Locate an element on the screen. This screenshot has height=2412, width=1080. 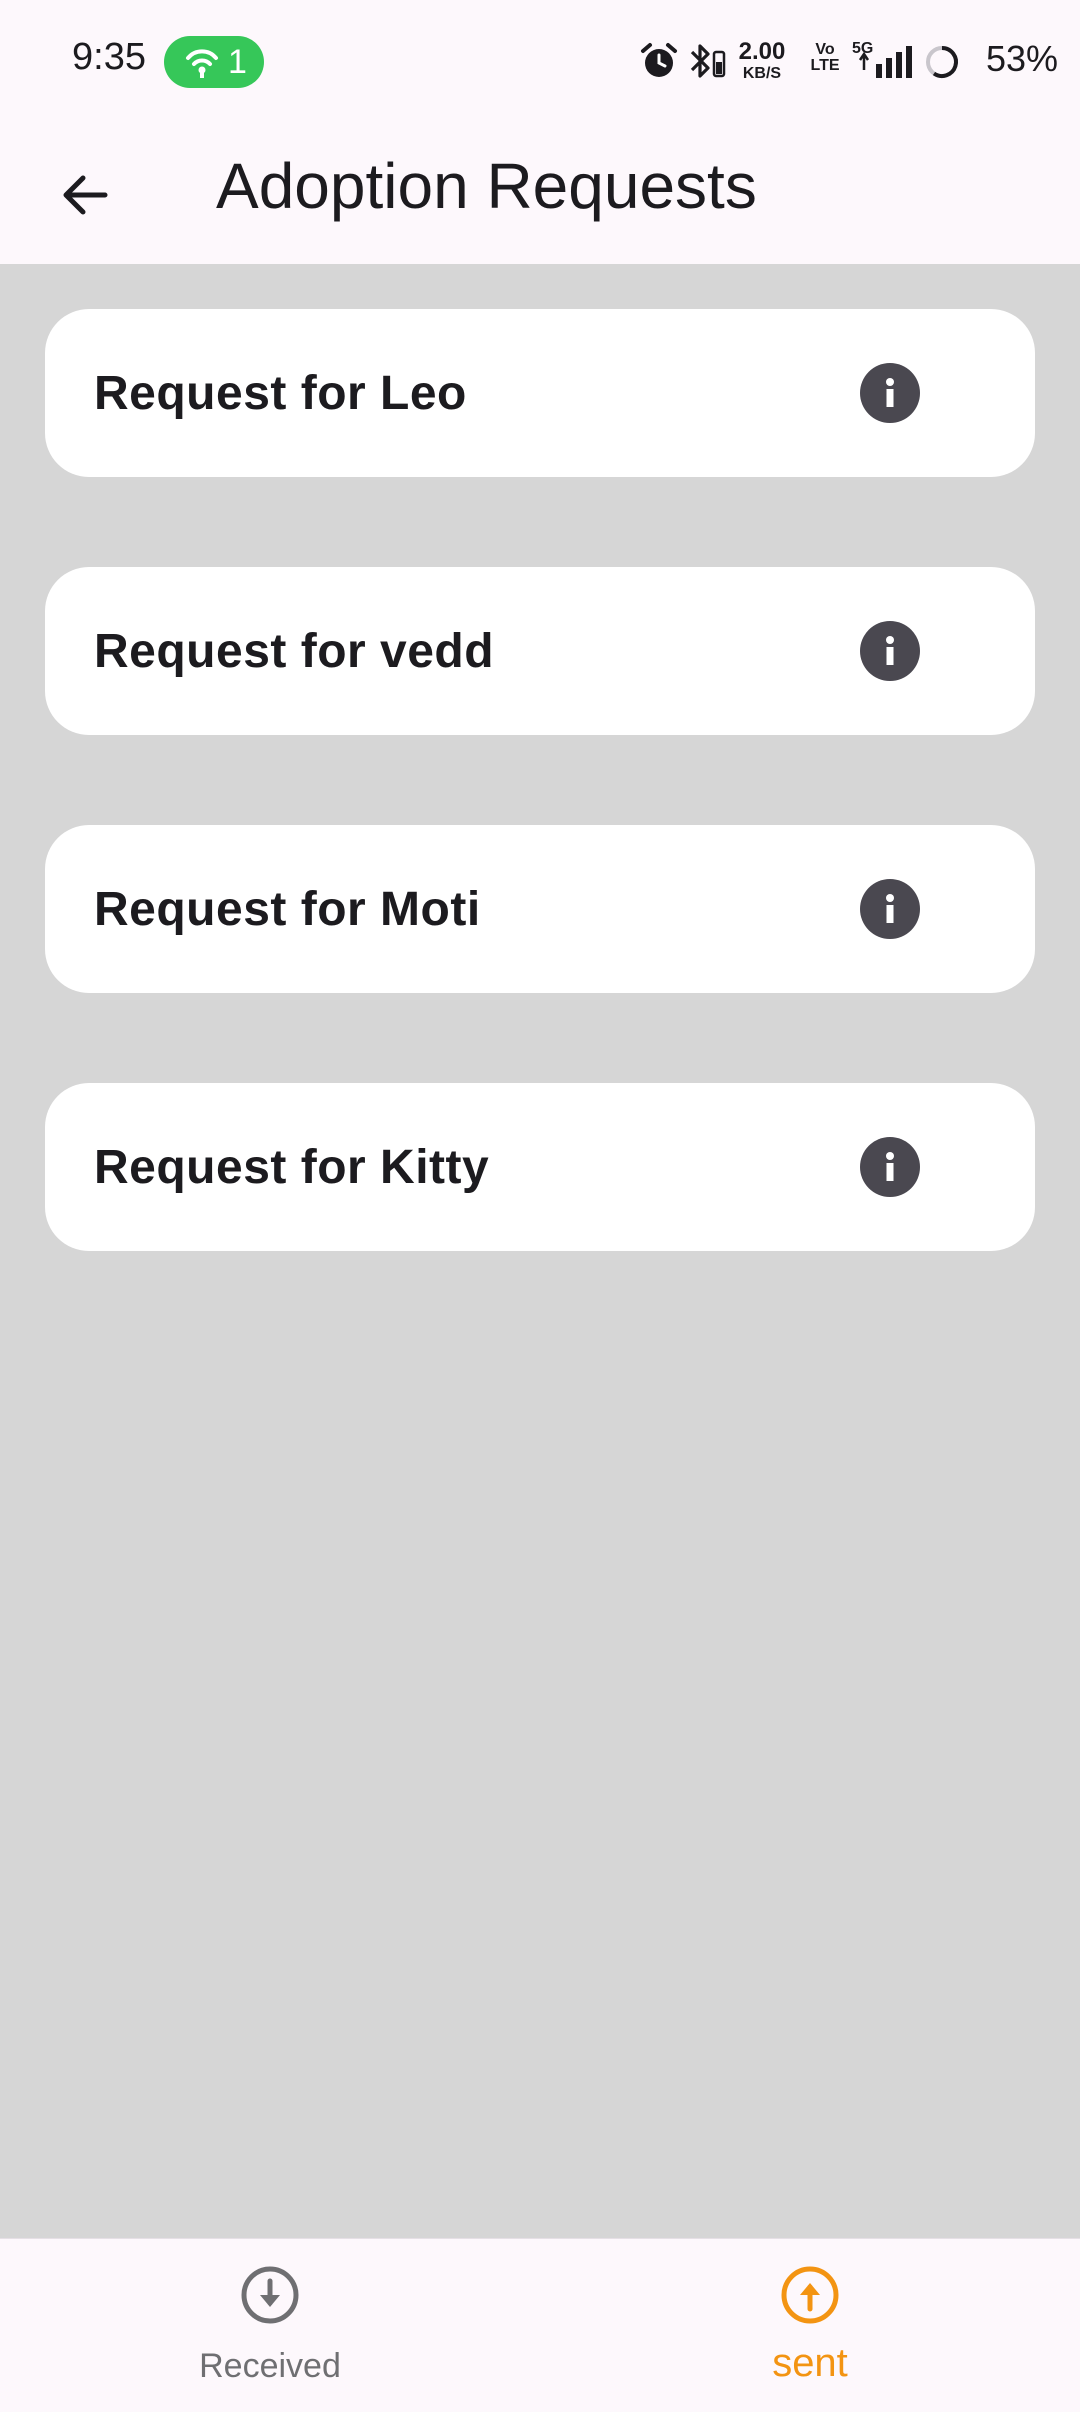
battery-percent: 53% is located at coordinates (1021, 58).